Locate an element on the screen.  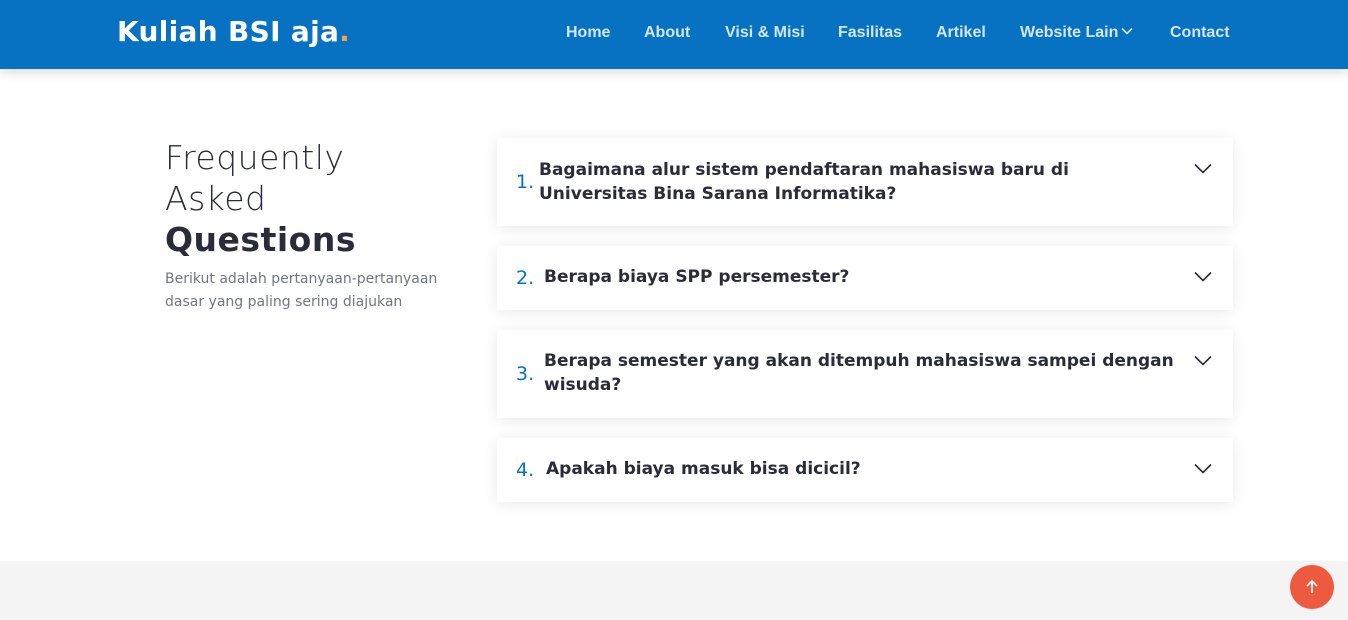
faq-title-line-3: Questions is located at coordinates (260, 239).